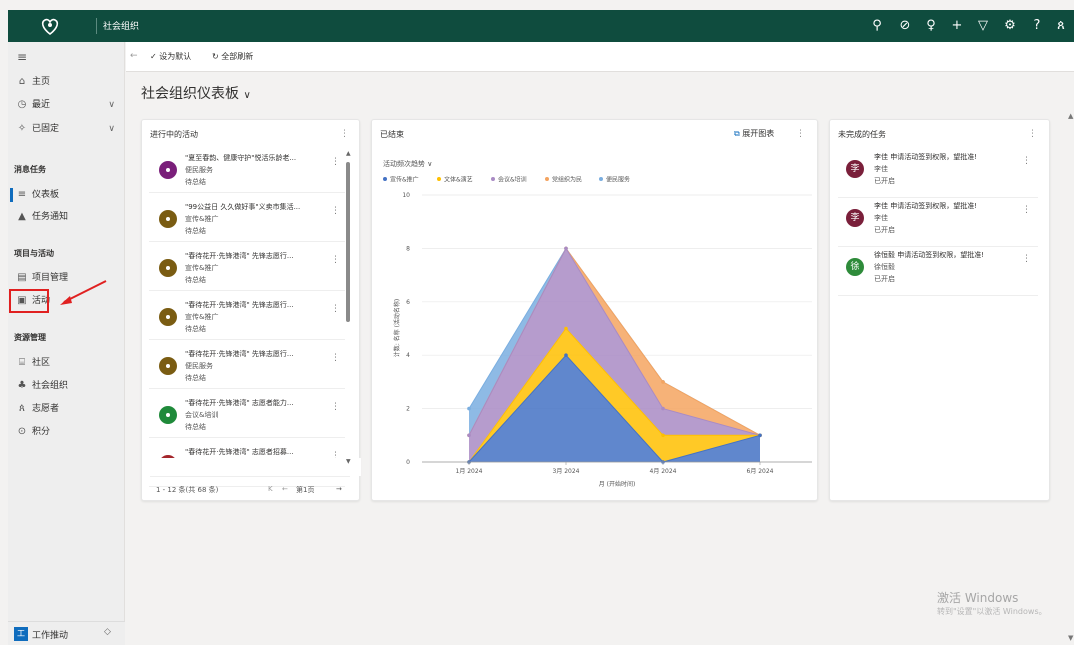 The height and width of the screenshot is (645, 1074). Describe the element at coordinates (170, 56) in the screenshot. I see `set-default-button: ✓ 设为默认` at that location.